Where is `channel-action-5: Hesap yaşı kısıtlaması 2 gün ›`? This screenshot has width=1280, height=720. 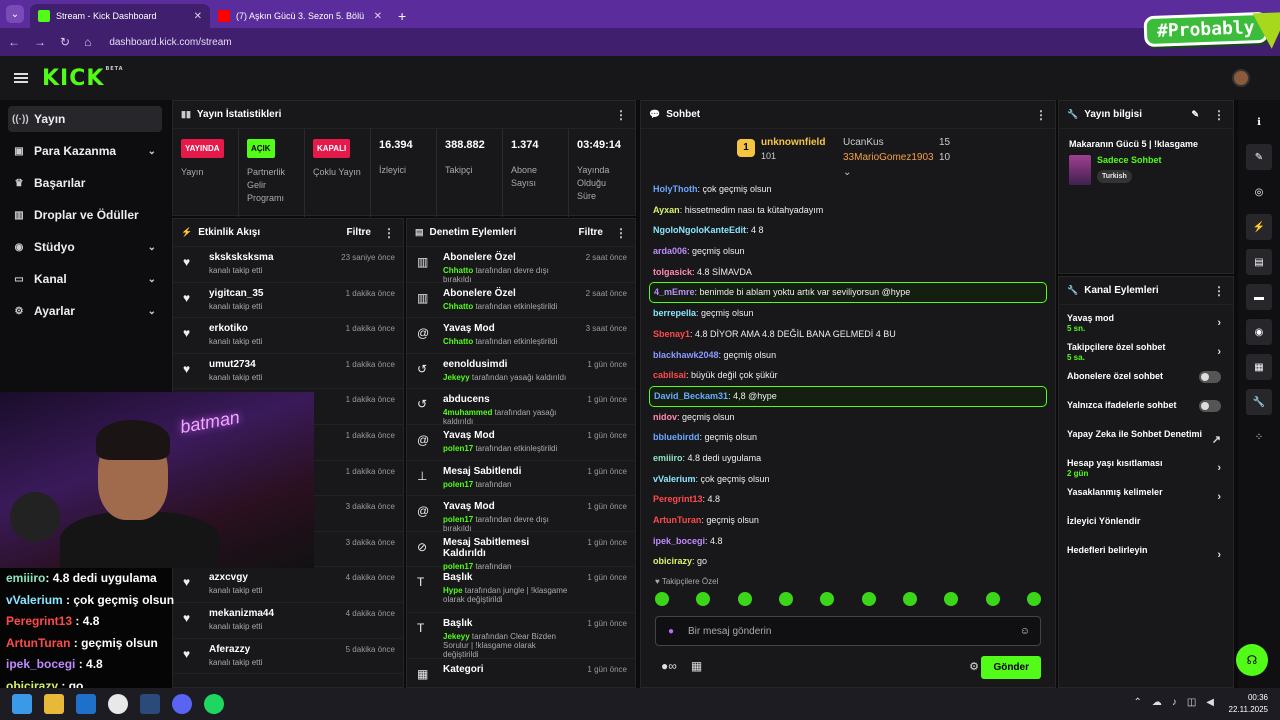
channel-action-5: Hesap yaşı kısıtlaması 2 gün › is located at coordinates (1146, 468).